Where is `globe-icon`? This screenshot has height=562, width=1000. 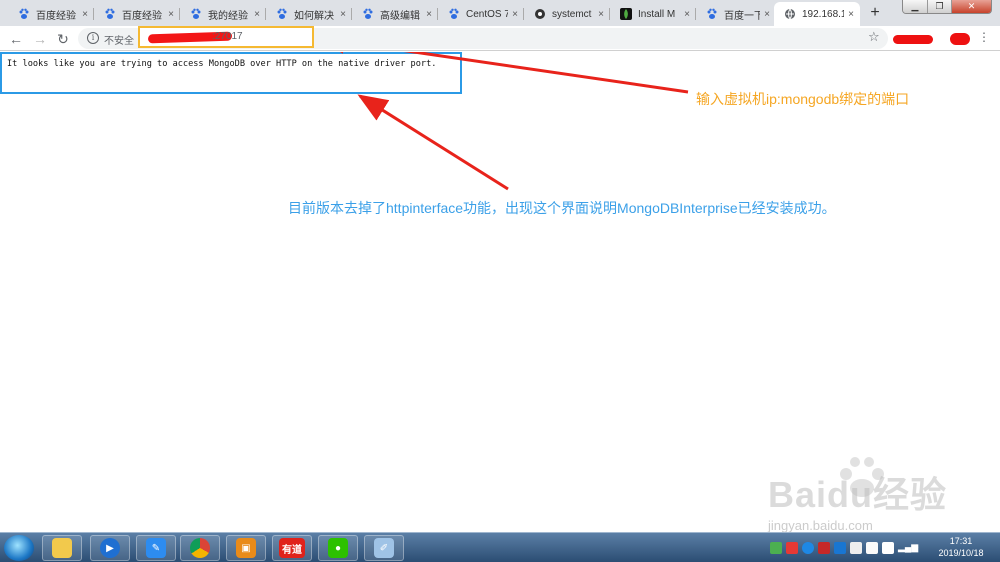 globe-icon is located at coordinates (790, 14).